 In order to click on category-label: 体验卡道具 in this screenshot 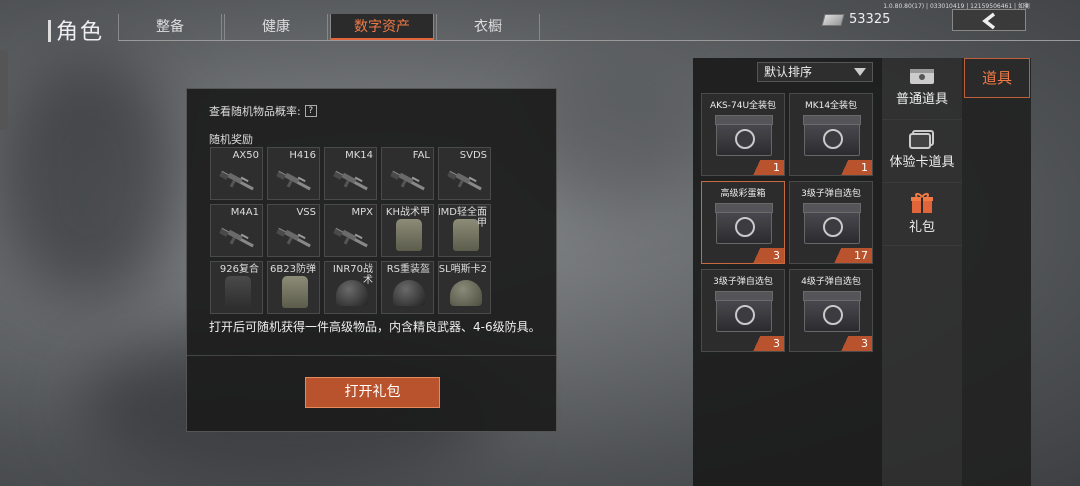, I will do `click(922, 162)`.